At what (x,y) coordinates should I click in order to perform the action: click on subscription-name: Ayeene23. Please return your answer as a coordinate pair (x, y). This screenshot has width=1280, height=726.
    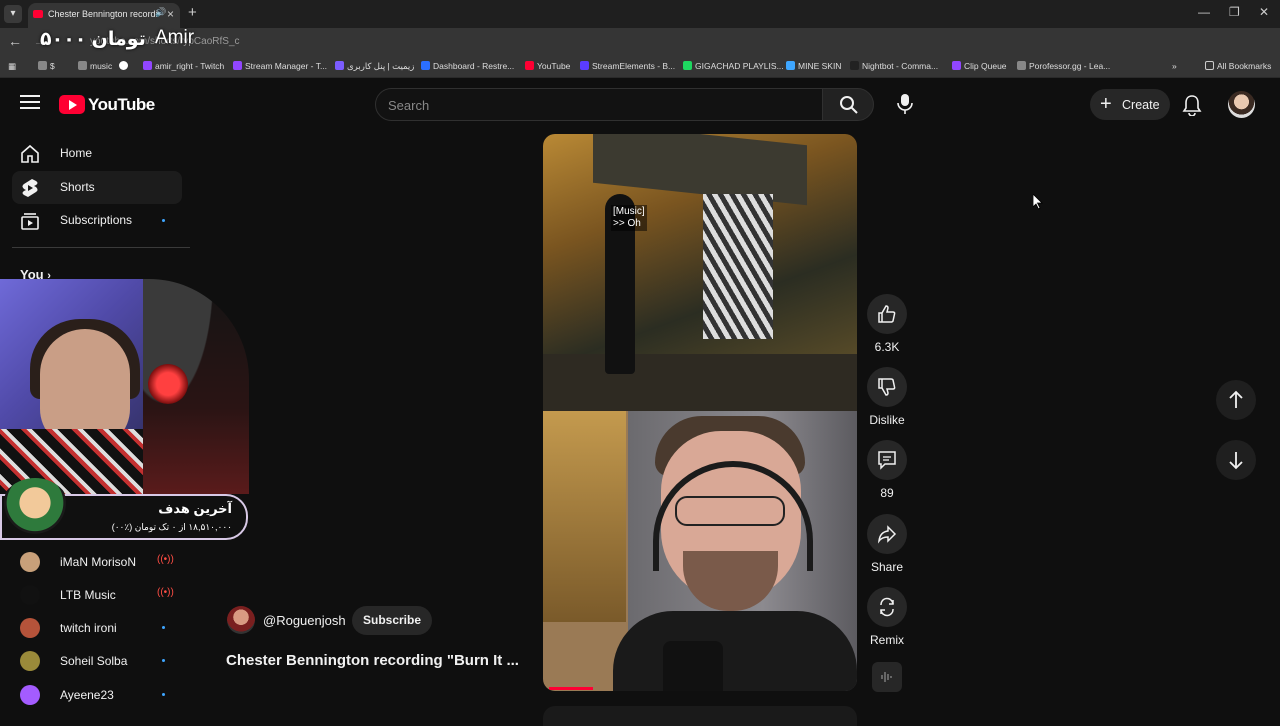
    Looking at the image, I should click on (87, 695).